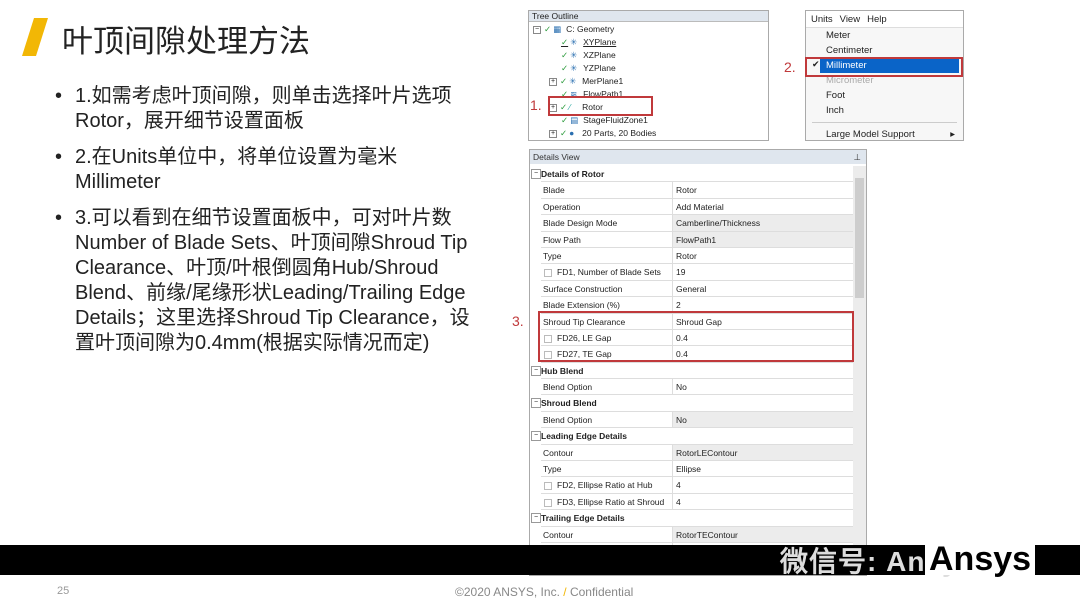 Image resolution: width=1080 pixels, height=608 pixels. Describe the element at coordinates (265, 170) in the screenshot. I see `bullet-item: 2.在Units单位中，将单位设置为毫米Millimeter` at that location.